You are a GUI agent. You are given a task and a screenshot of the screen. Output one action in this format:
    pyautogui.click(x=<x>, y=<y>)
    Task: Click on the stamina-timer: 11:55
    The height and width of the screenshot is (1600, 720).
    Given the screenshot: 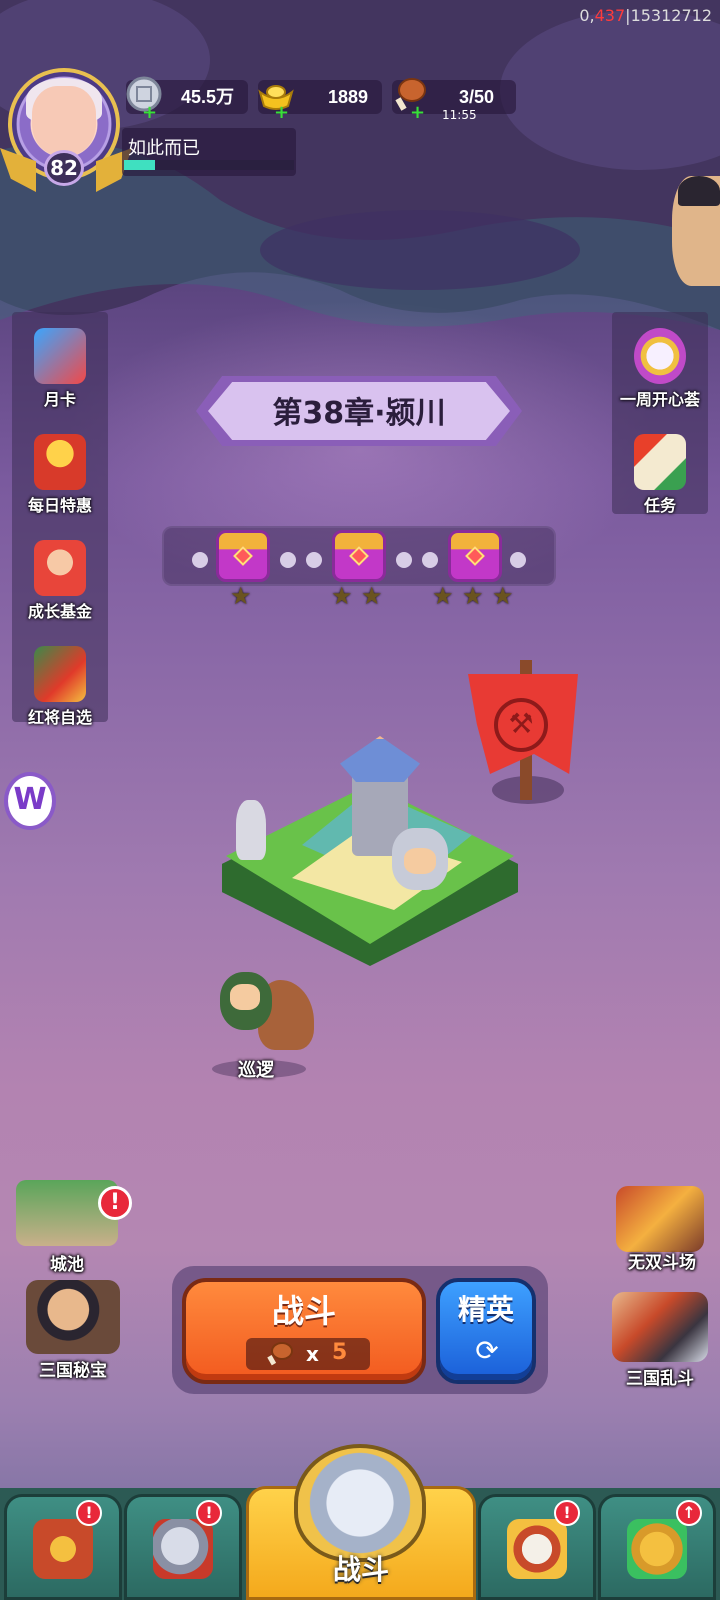 What is the action you would take?
    pyautogui.click(x=459, y=115)
    